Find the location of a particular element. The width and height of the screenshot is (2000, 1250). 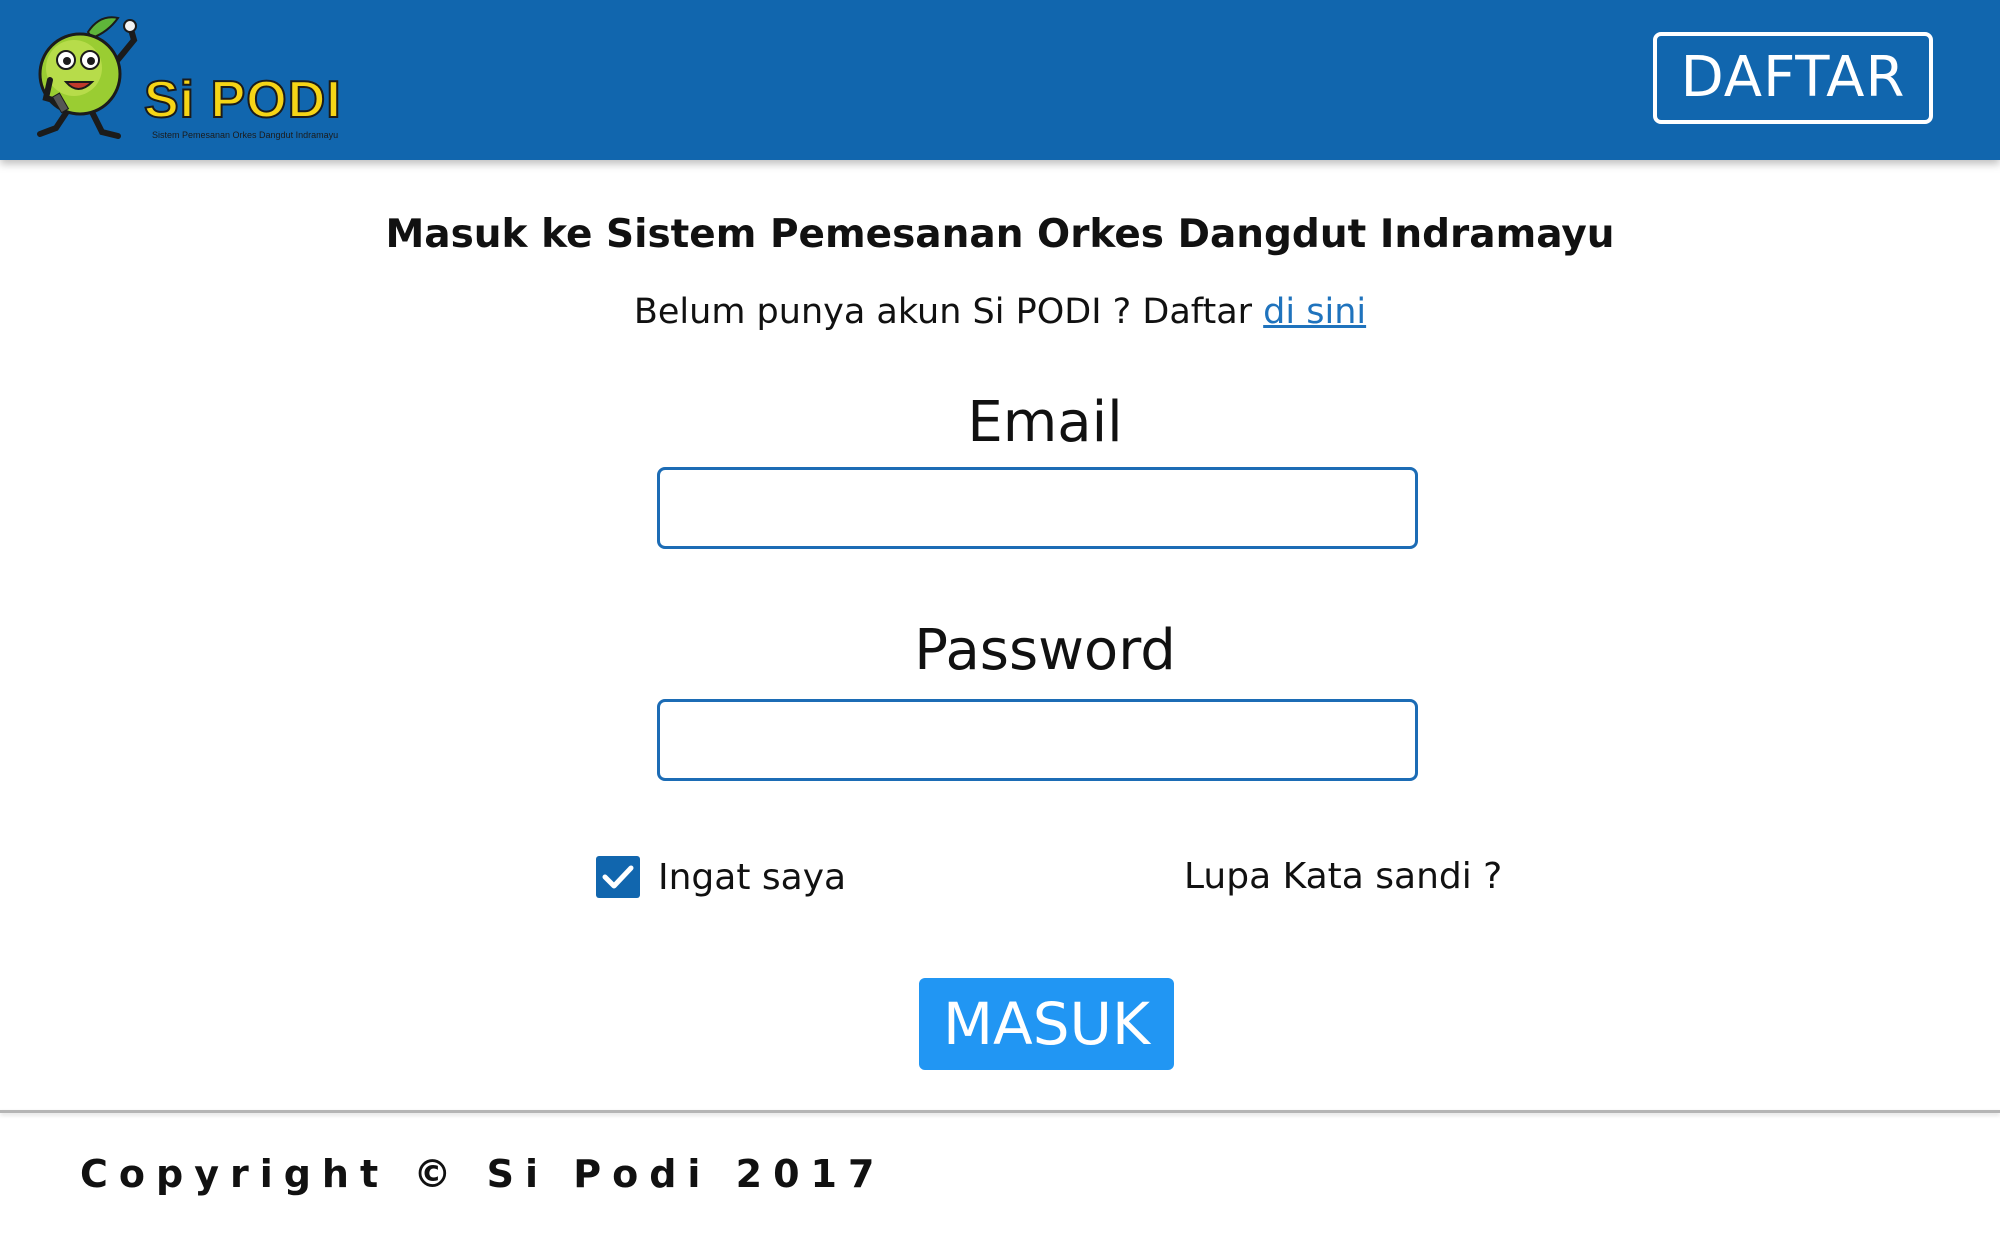

password-label: Password is located at coordinates (1045, 650).